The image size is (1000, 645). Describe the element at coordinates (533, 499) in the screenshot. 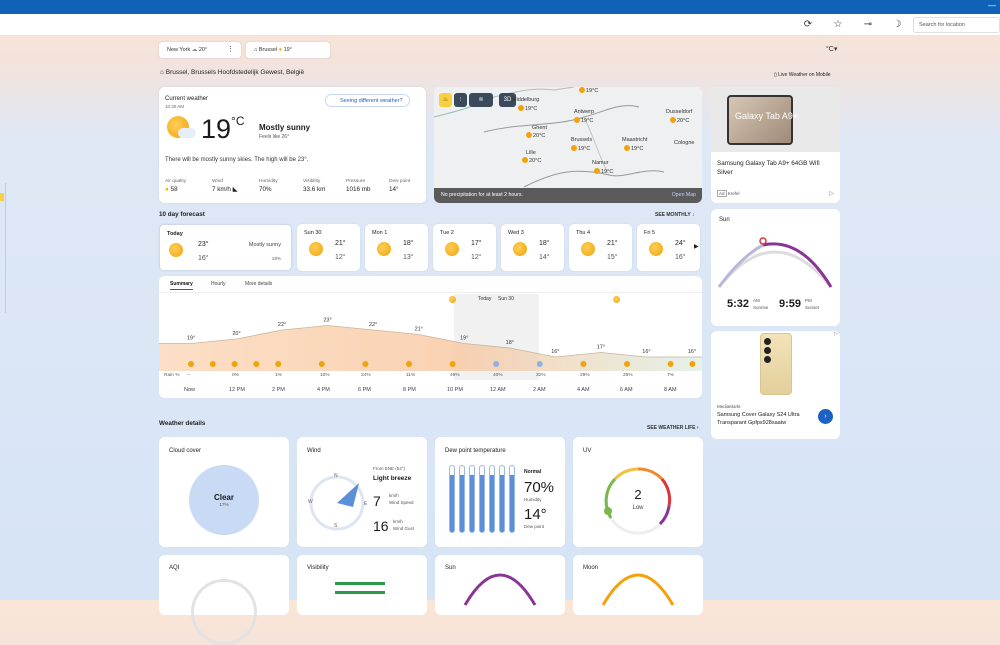

I see `dew-humidity-label: Humidity` at that location.